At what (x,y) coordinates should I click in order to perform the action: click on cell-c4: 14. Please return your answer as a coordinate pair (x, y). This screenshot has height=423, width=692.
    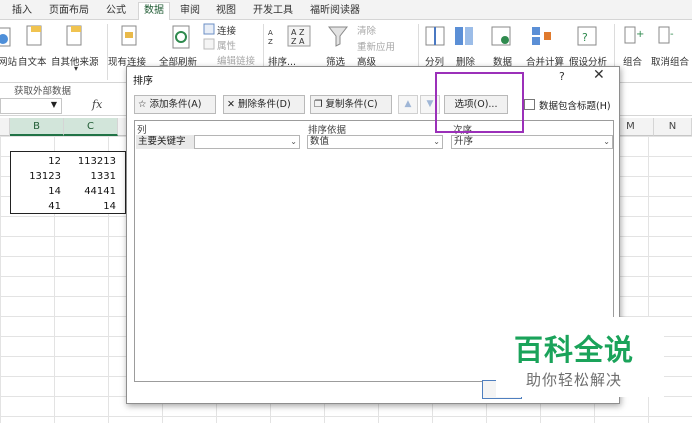
    Looking at the image, I should click on (89, 206).